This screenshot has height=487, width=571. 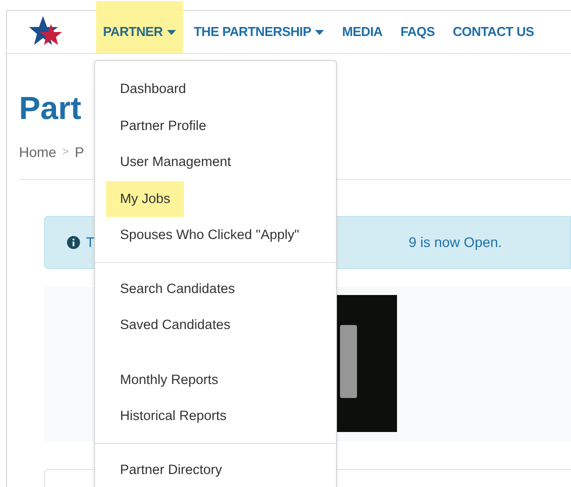 I want to click on menu-item: Historical Reports, so click(x=173, y=416).